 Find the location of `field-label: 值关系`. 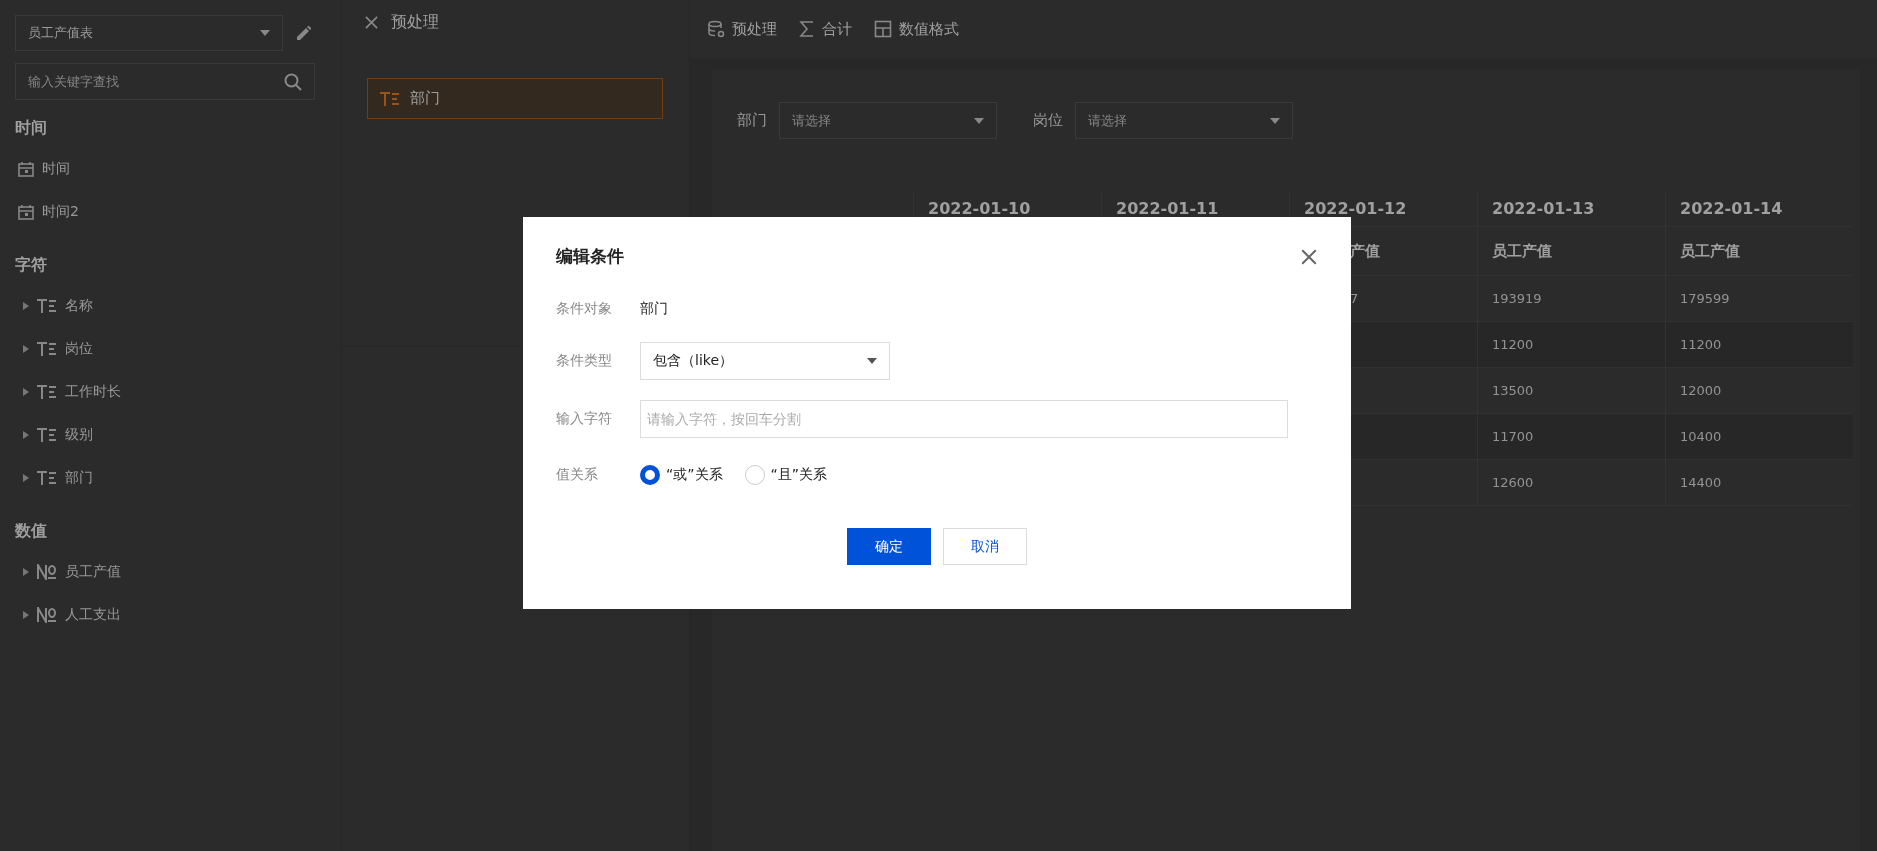

field-label: 值关系 is located at coordinates (577, 475).